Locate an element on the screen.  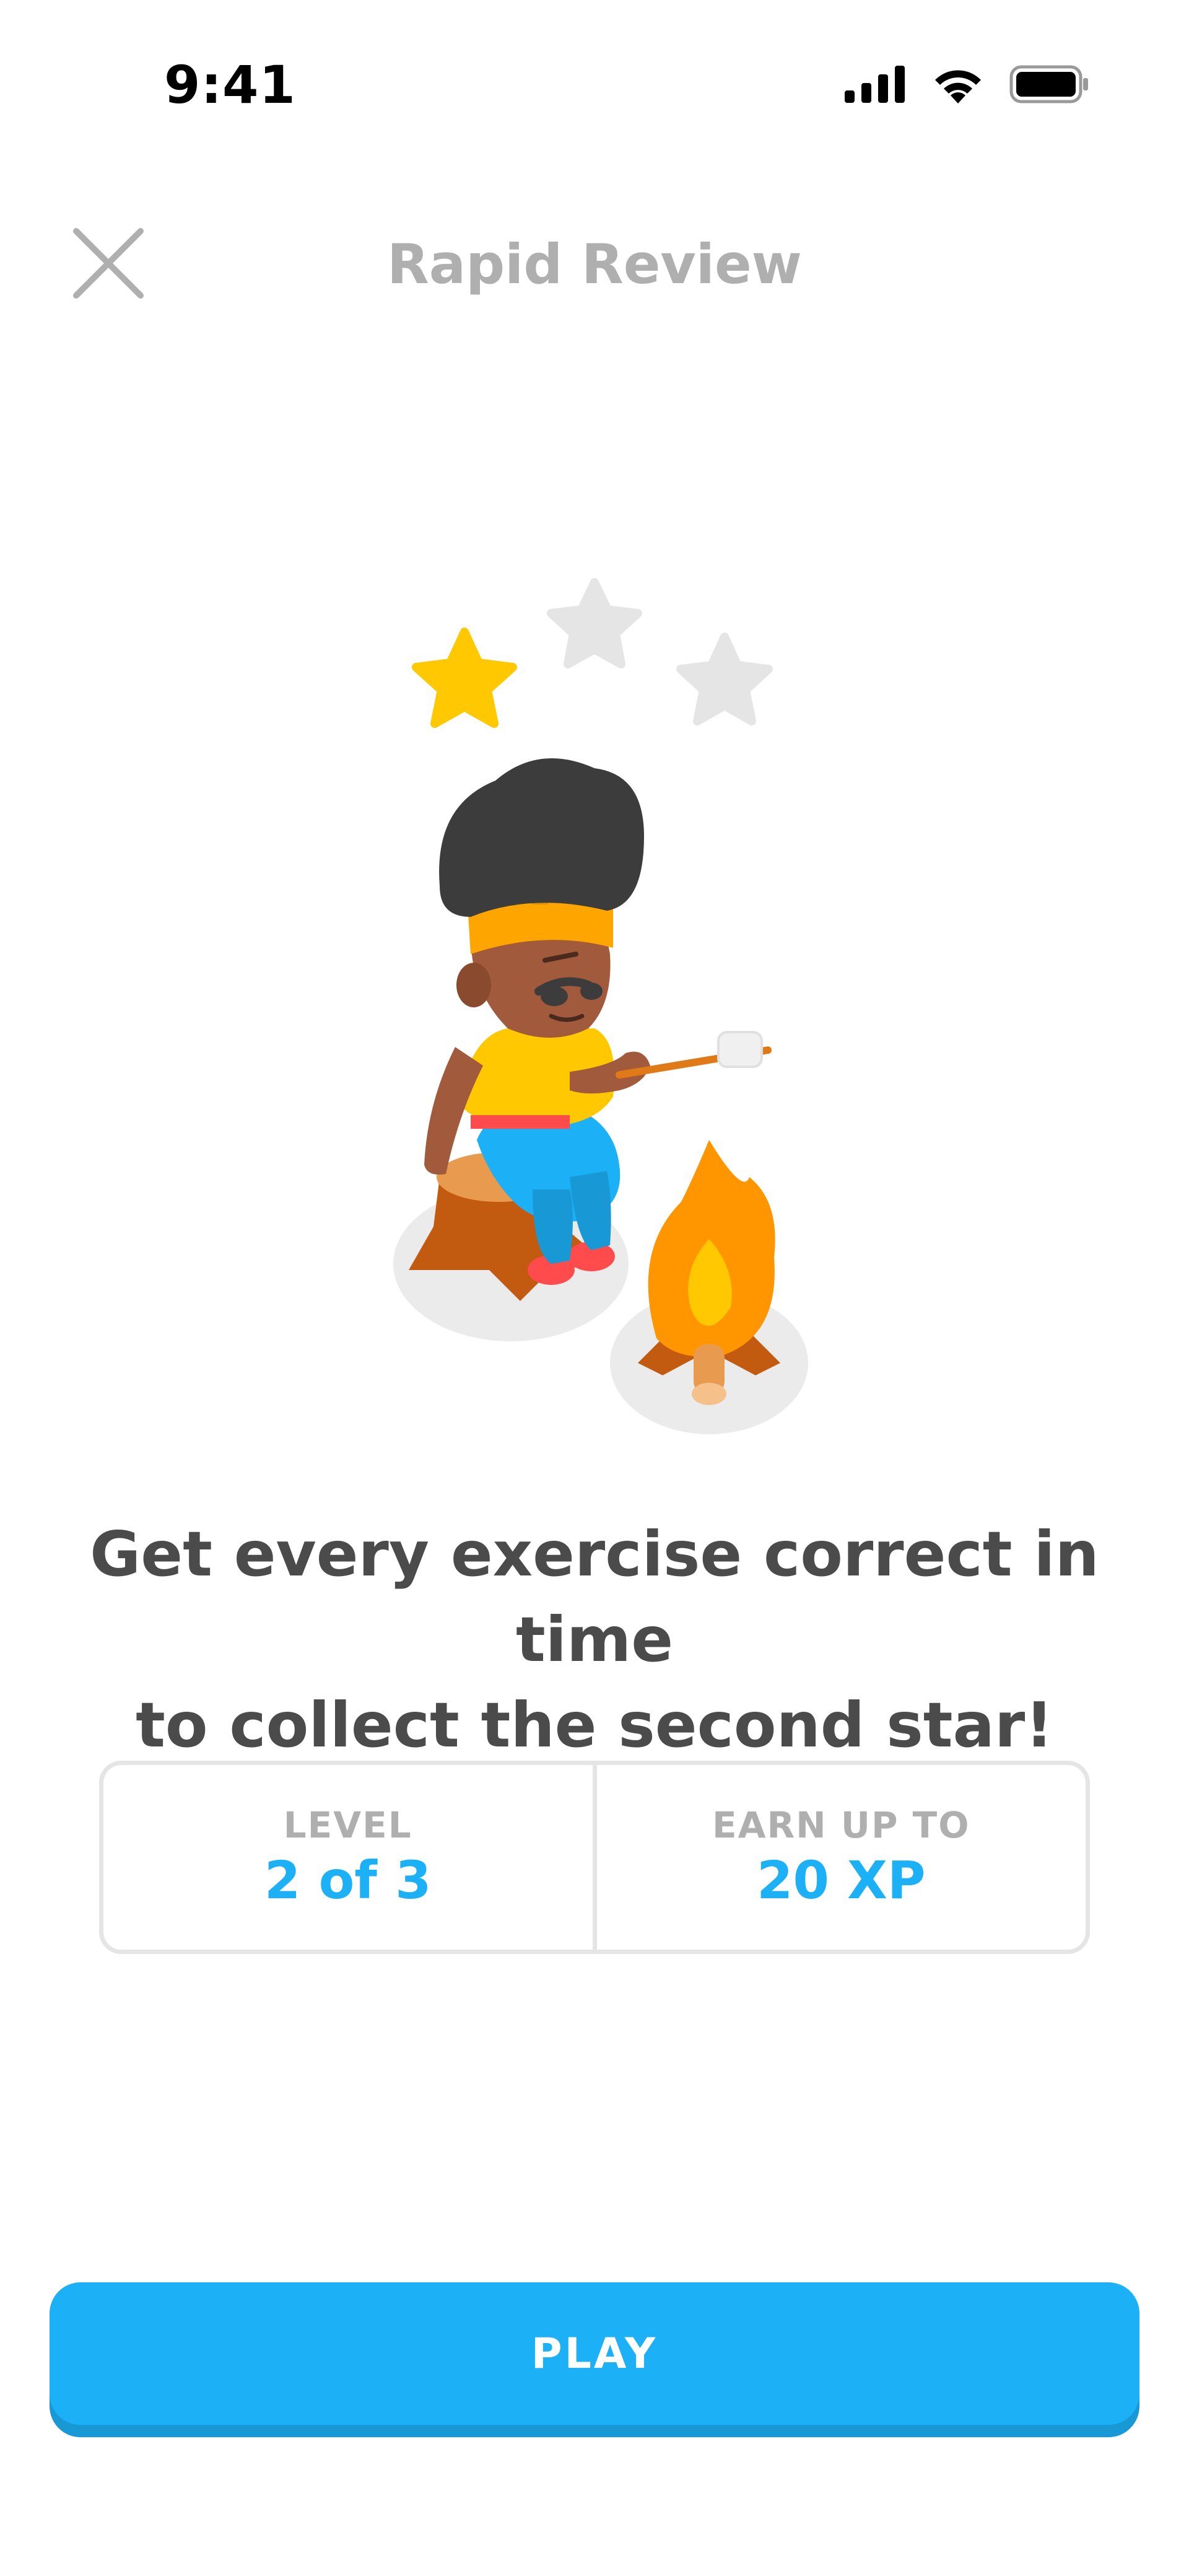
play-button-label: PLAY is located at coordinates (594, 2353).